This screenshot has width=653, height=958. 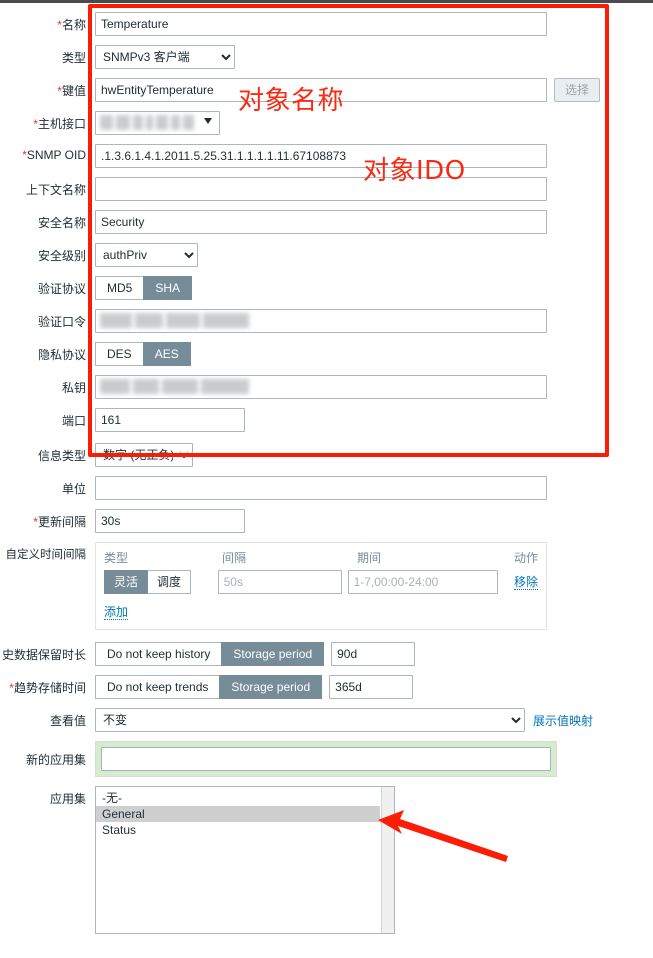 I want to click on security-name-input, so click(x=321, y=222).